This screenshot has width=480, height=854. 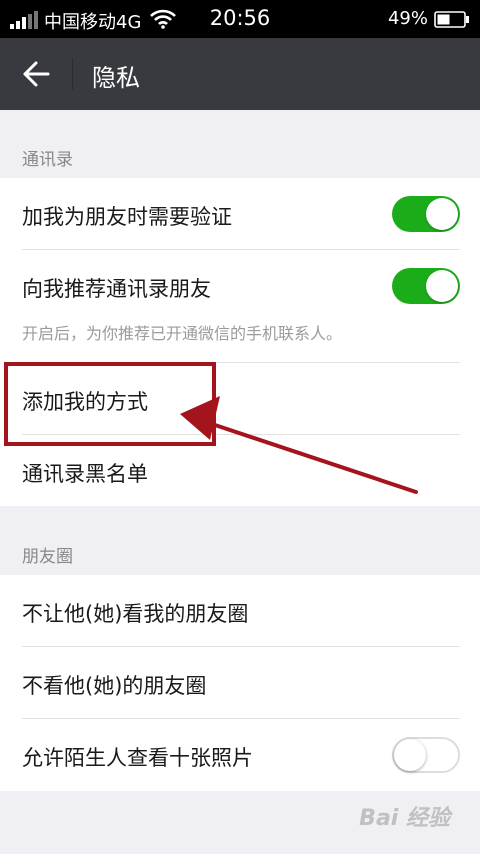 I want to click on nav-bar: 隐私, so click(x=240, y=74).